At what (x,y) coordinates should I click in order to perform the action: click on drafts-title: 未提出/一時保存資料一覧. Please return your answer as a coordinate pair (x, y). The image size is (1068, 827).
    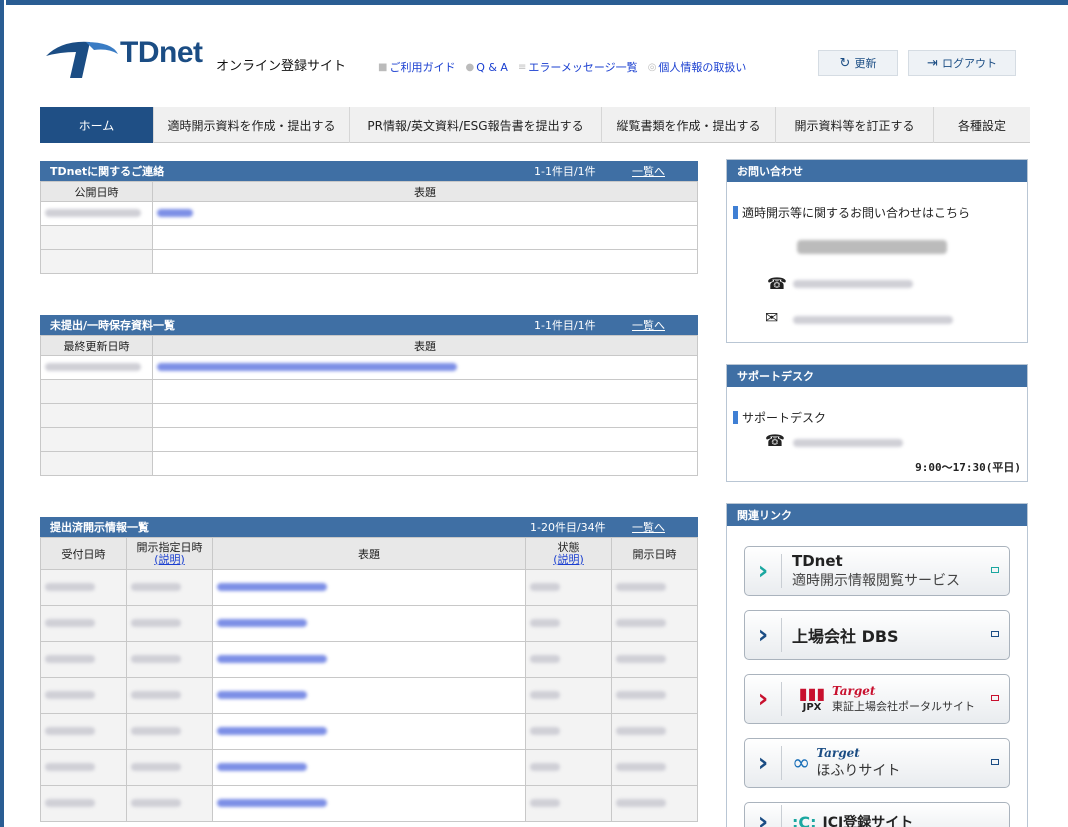
    Looking at the image, I should click on (113, 325).